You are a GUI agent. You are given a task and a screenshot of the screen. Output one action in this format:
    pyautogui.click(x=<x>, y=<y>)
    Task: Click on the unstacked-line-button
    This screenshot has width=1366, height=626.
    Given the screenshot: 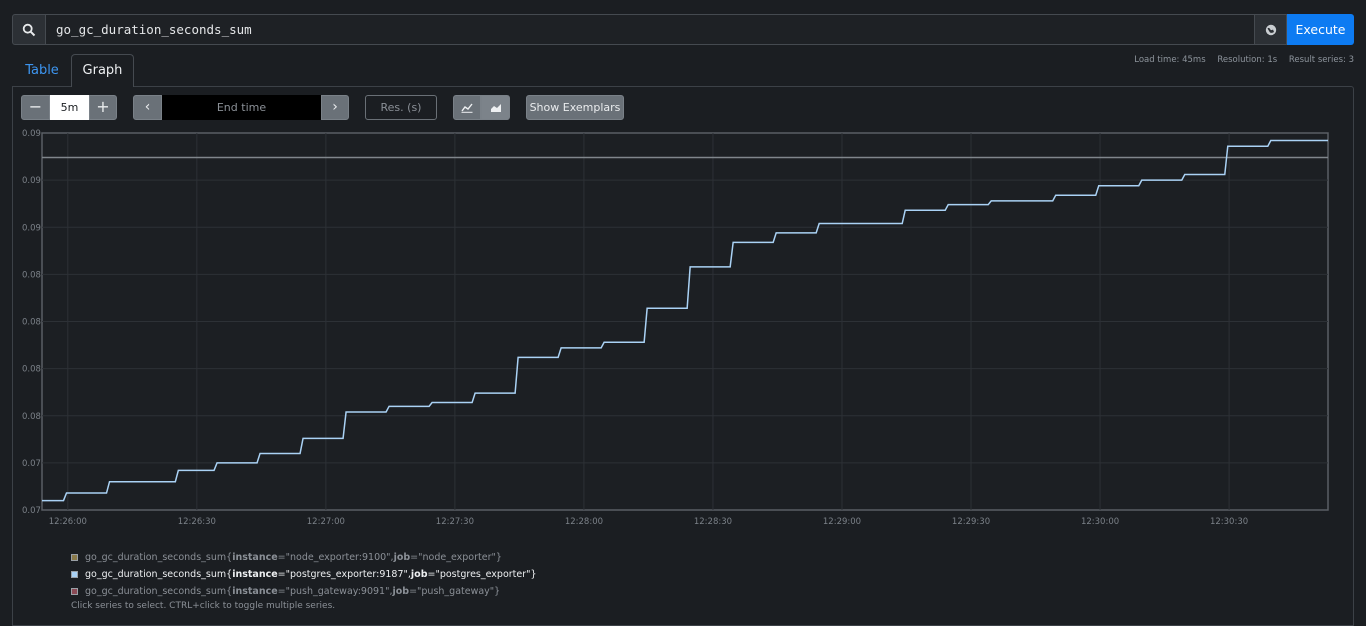 What is the action you would take?
    pyautogui.click(x=467, y=107)
    